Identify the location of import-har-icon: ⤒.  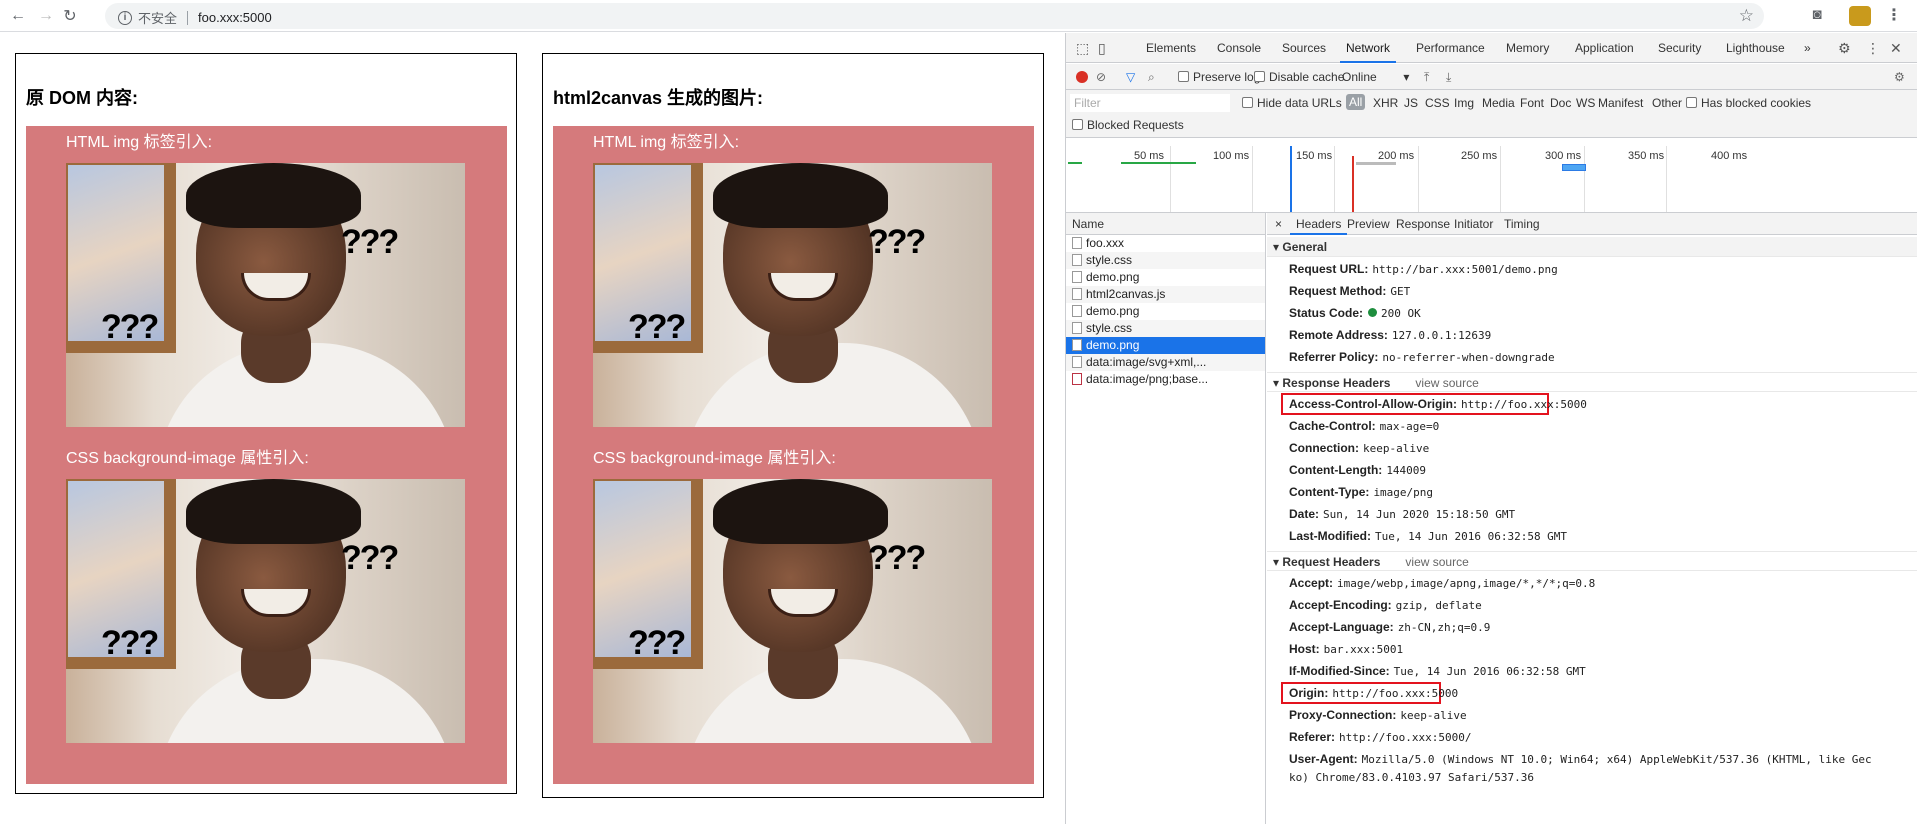
(1426, 77).